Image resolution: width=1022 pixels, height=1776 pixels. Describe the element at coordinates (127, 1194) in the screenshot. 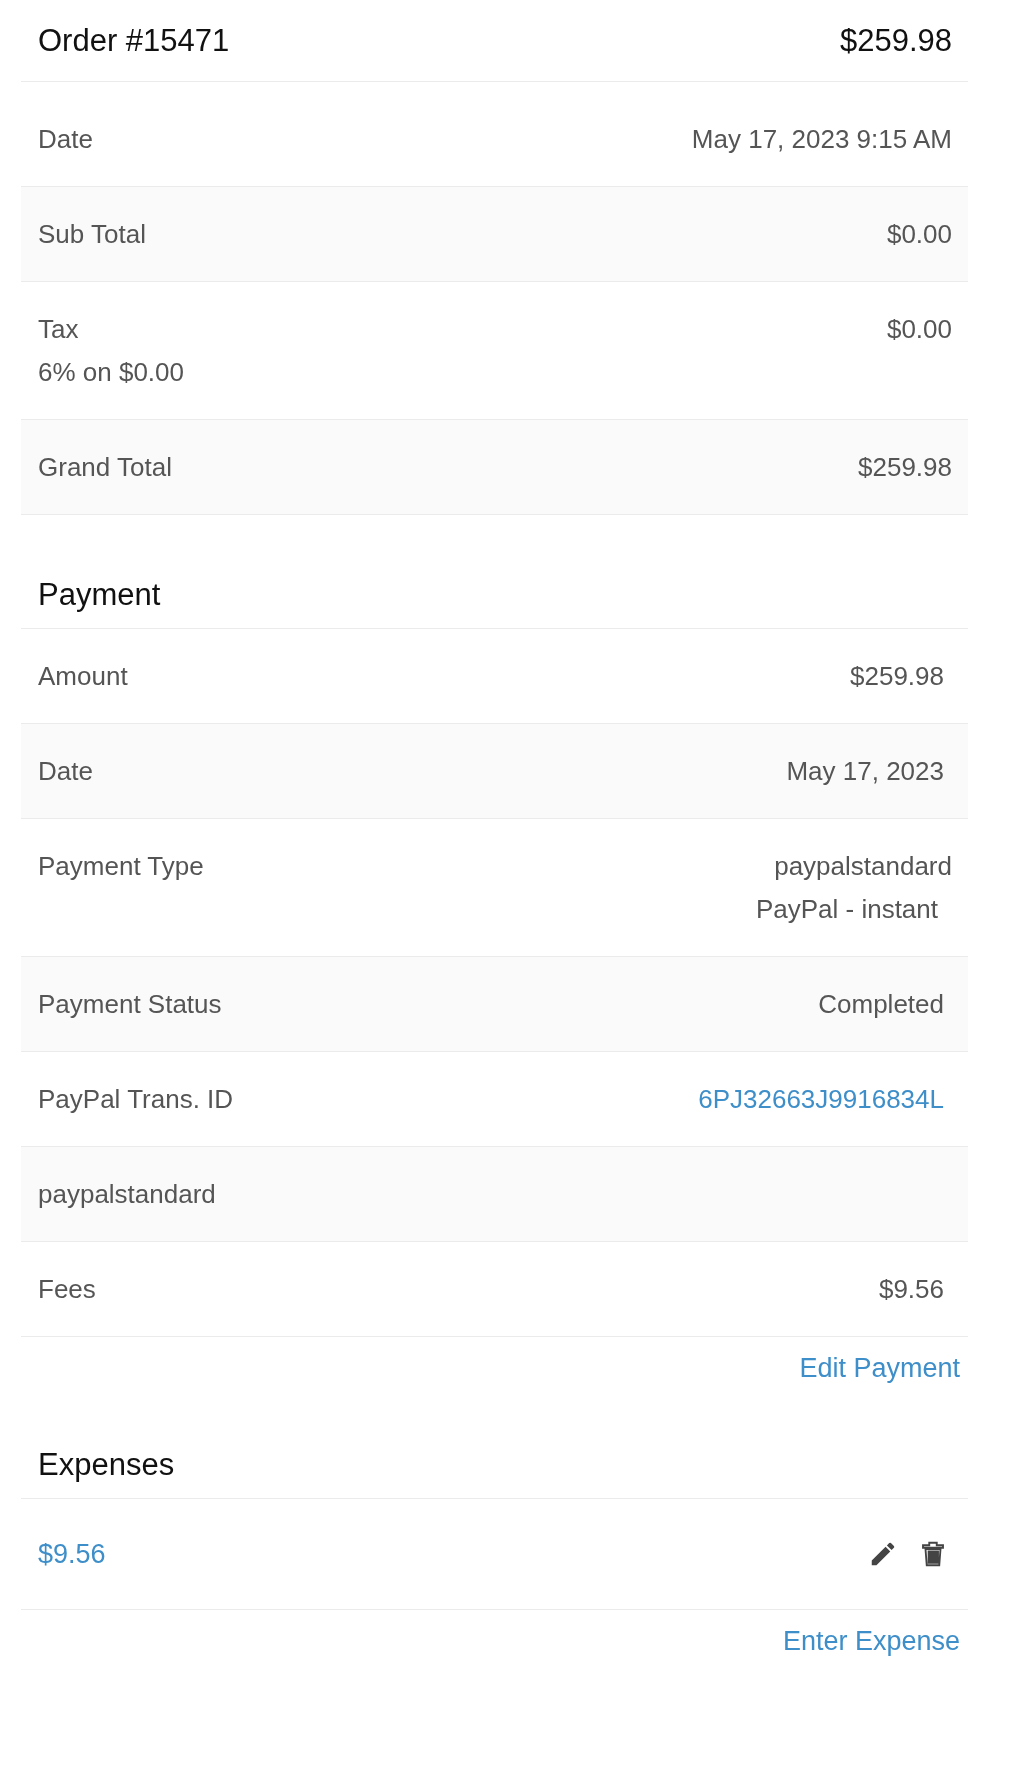

I see `row-label: paypalstandard` at that location.